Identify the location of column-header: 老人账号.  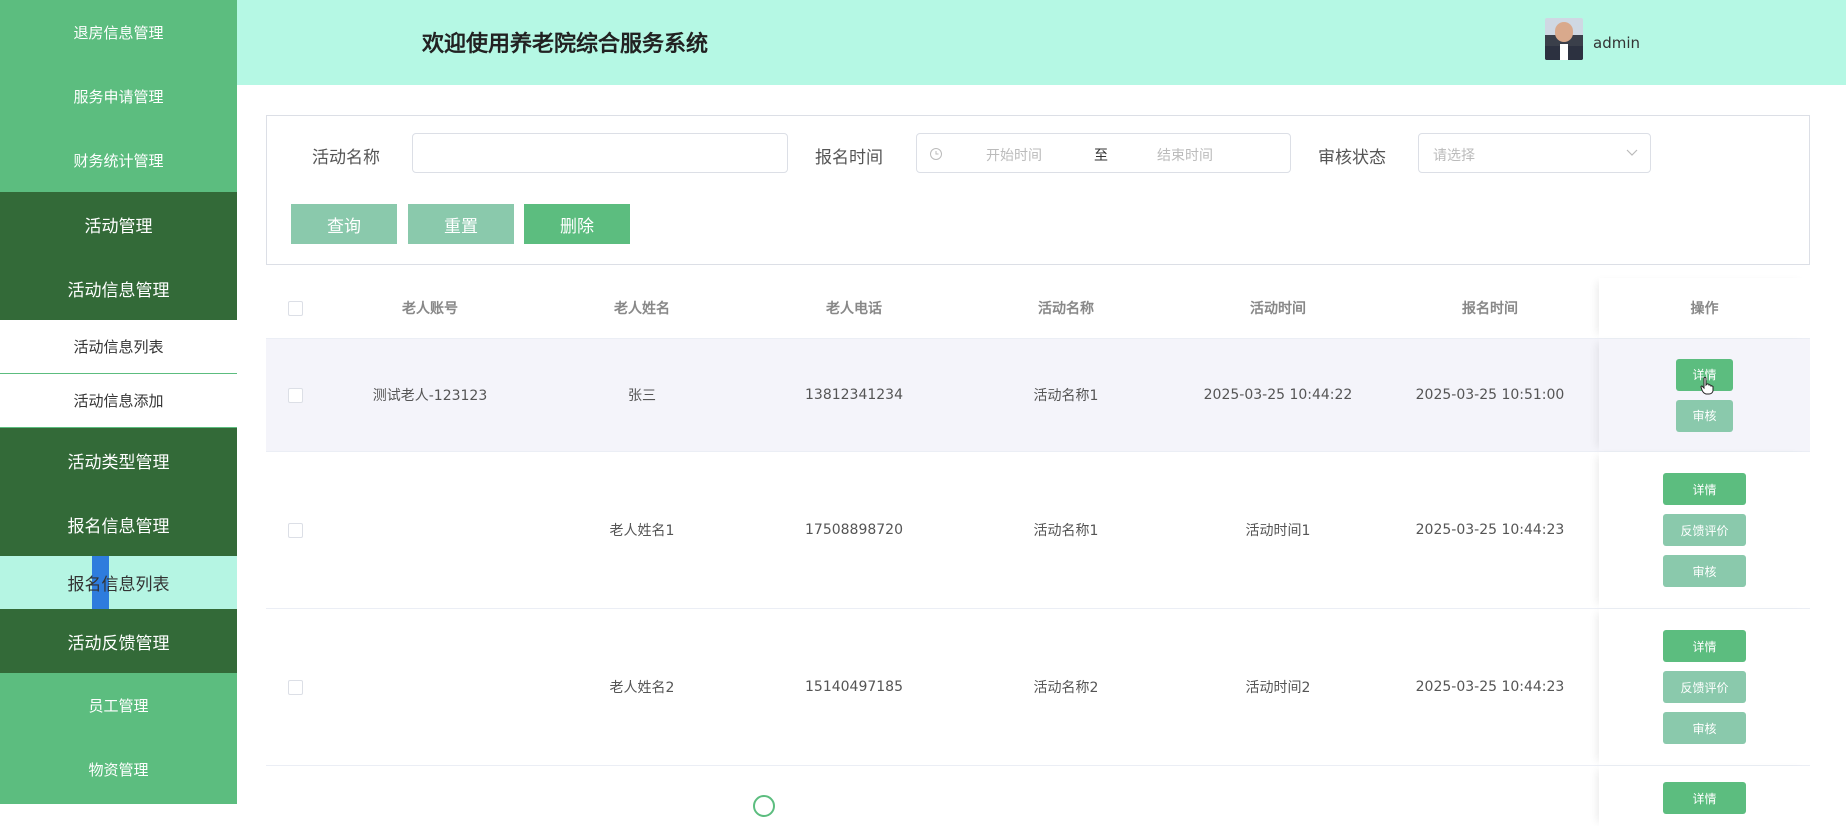
(430, 309).